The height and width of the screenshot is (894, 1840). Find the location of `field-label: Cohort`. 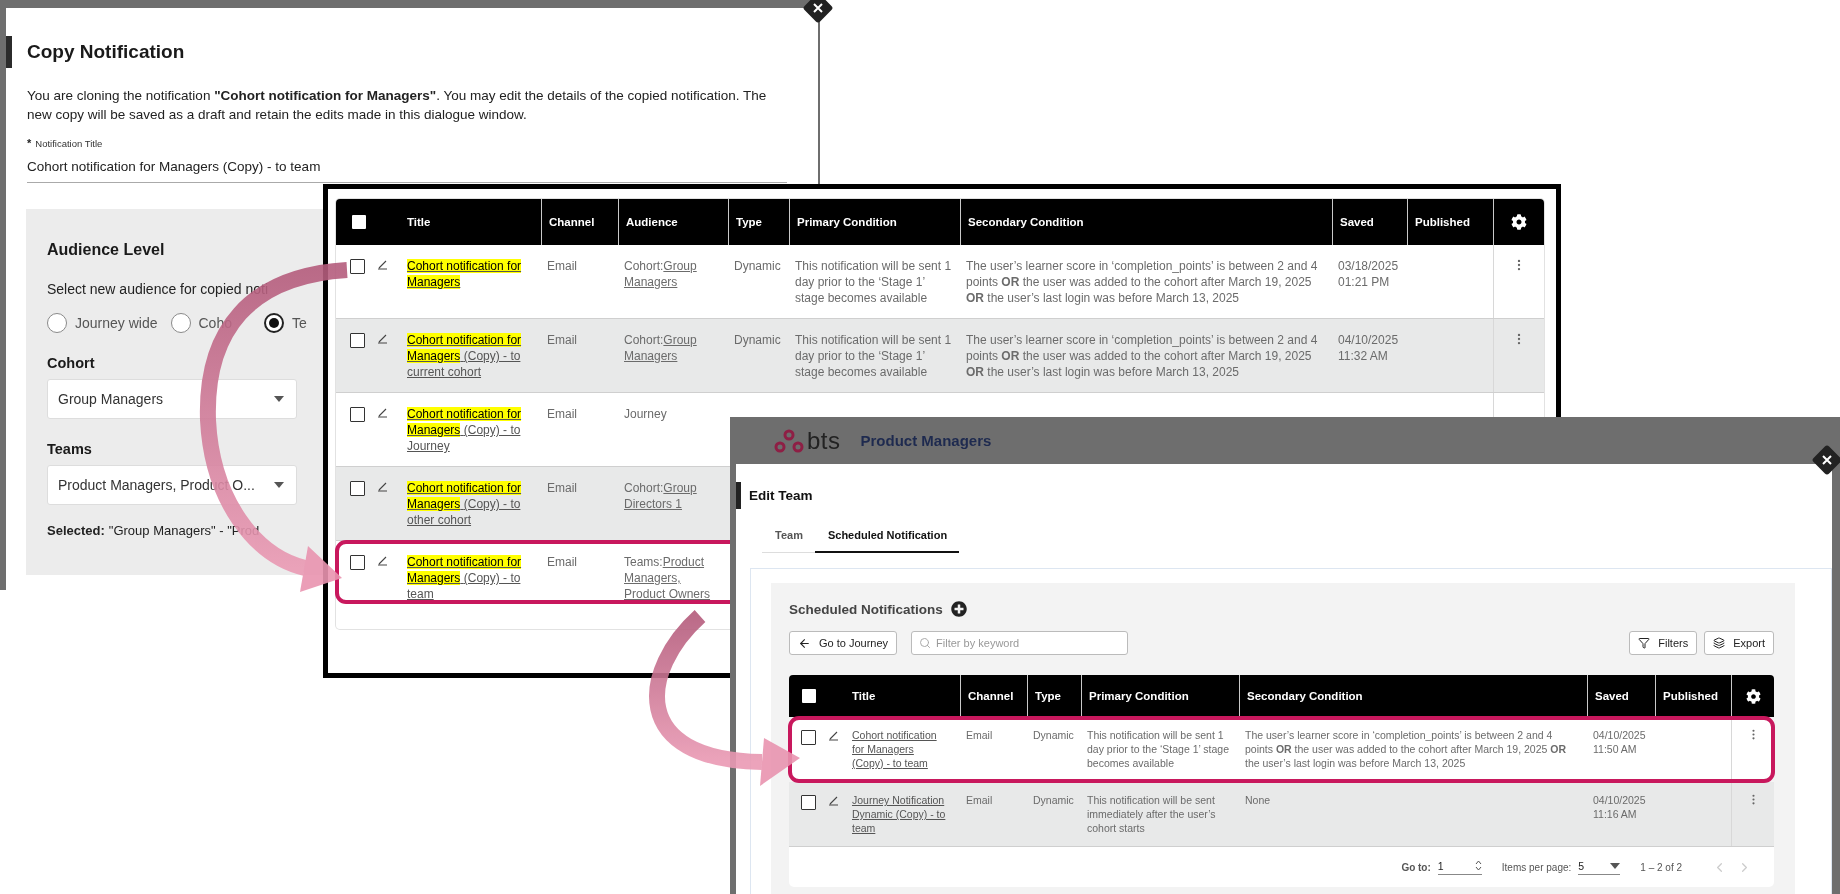

field-label: Cohort is located at coordinates (71, 363).